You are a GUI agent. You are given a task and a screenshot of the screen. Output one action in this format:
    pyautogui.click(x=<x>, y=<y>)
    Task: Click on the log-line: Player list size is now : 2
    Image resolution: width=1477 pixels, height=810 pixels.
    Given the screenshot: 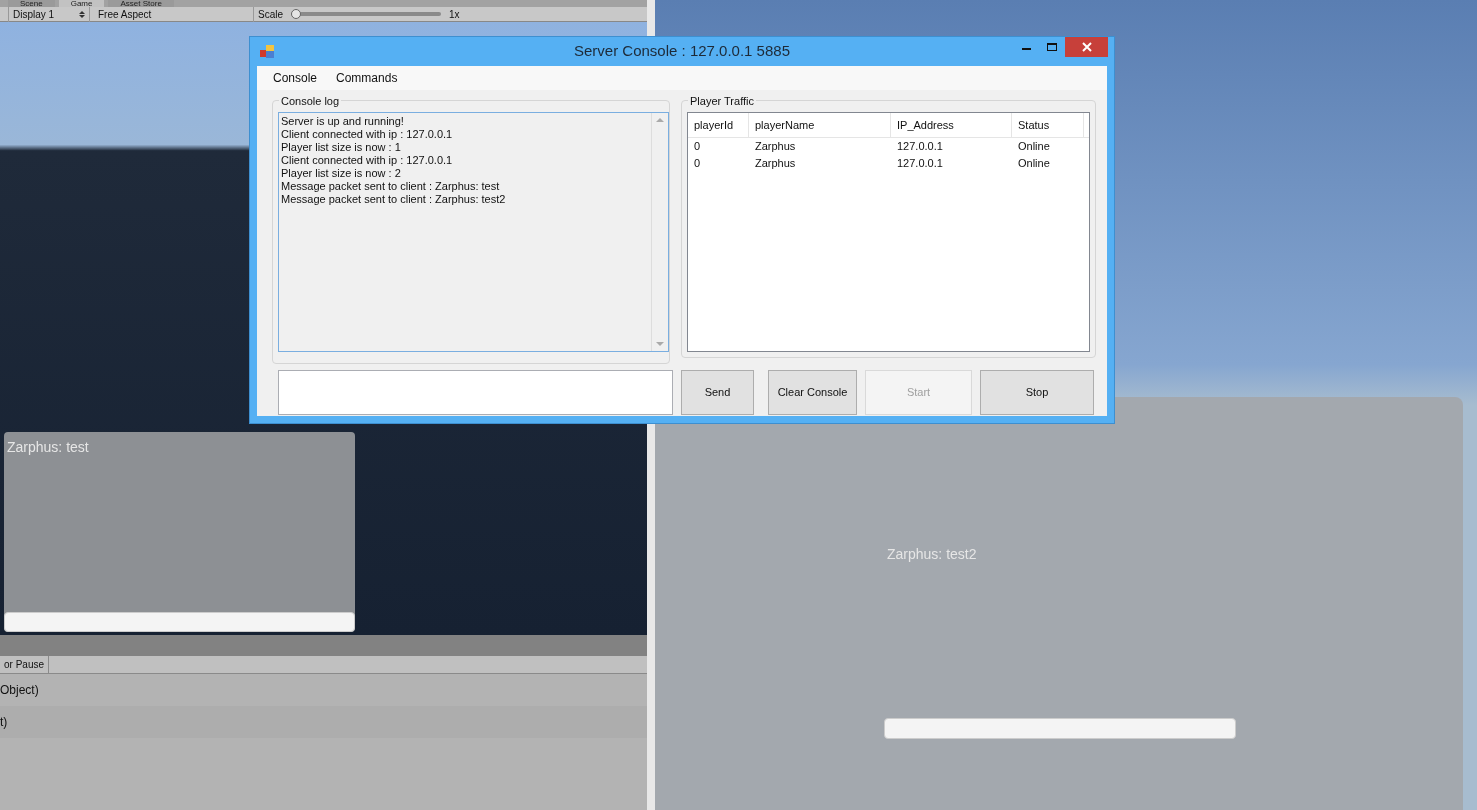 What is the action you would take?
    pyautogui.click(x=341, y=173)
    